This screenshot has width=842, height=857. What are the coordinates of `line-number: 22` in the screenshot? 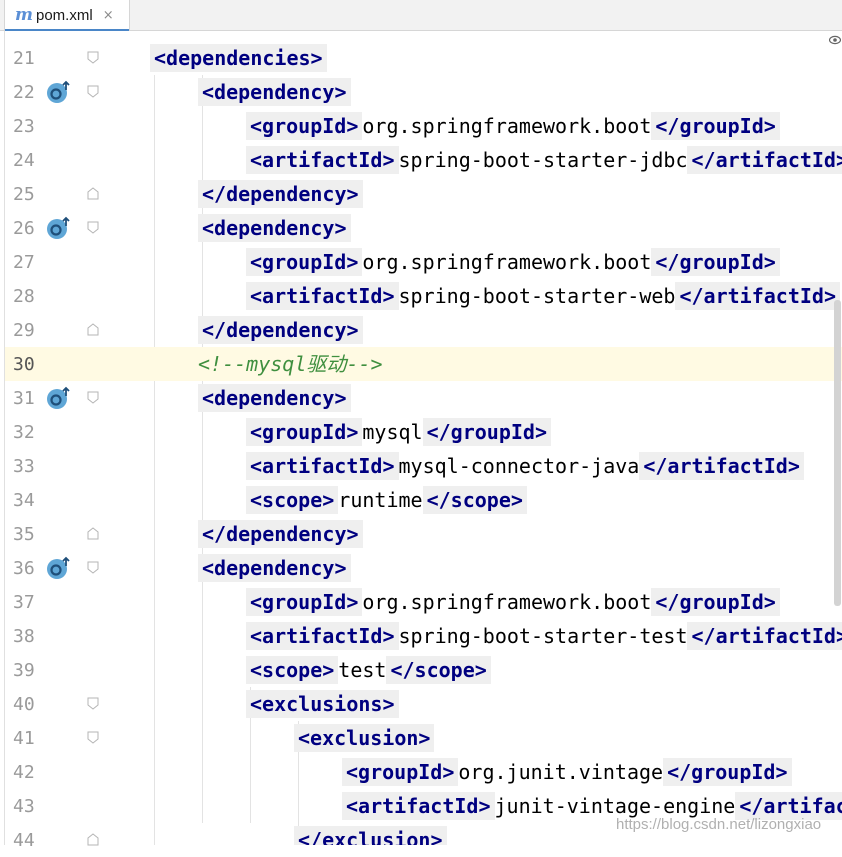 It's located at (24, 92).